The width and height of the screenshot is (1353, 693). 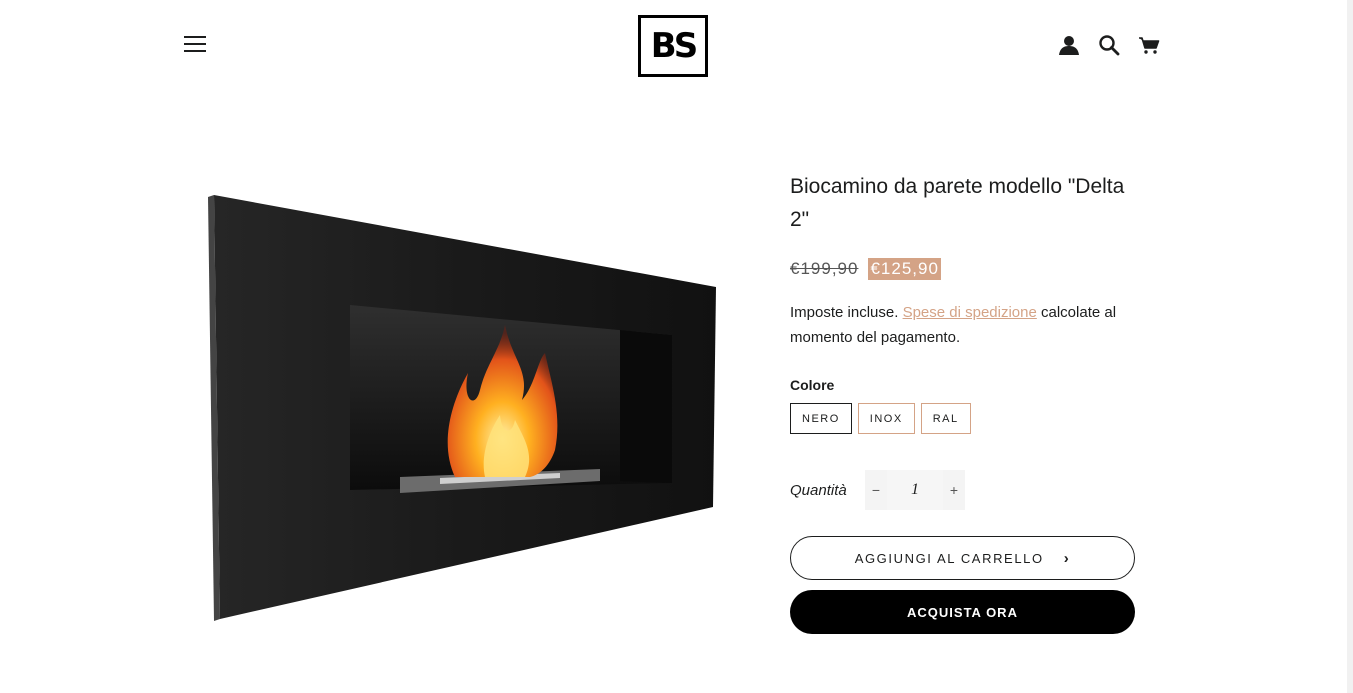 I want to click on search-icon, so click(x=1109, y=45).